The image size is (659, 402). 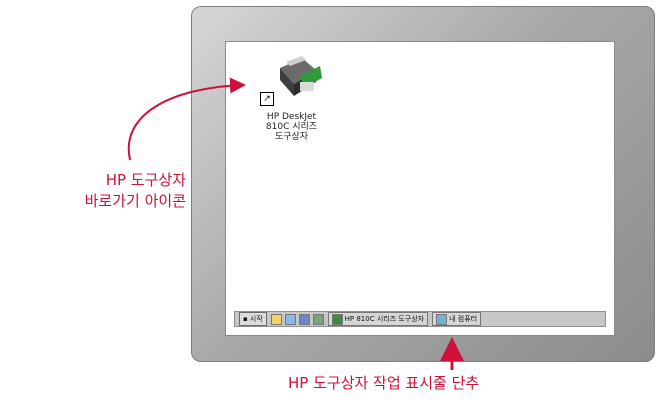 What do you see at coordinates (384, 383) in the screenshot?
I see `taskbar-button-callout: HP 도구상자 작업 표시줄 단추` at bounding box center [384, 383].